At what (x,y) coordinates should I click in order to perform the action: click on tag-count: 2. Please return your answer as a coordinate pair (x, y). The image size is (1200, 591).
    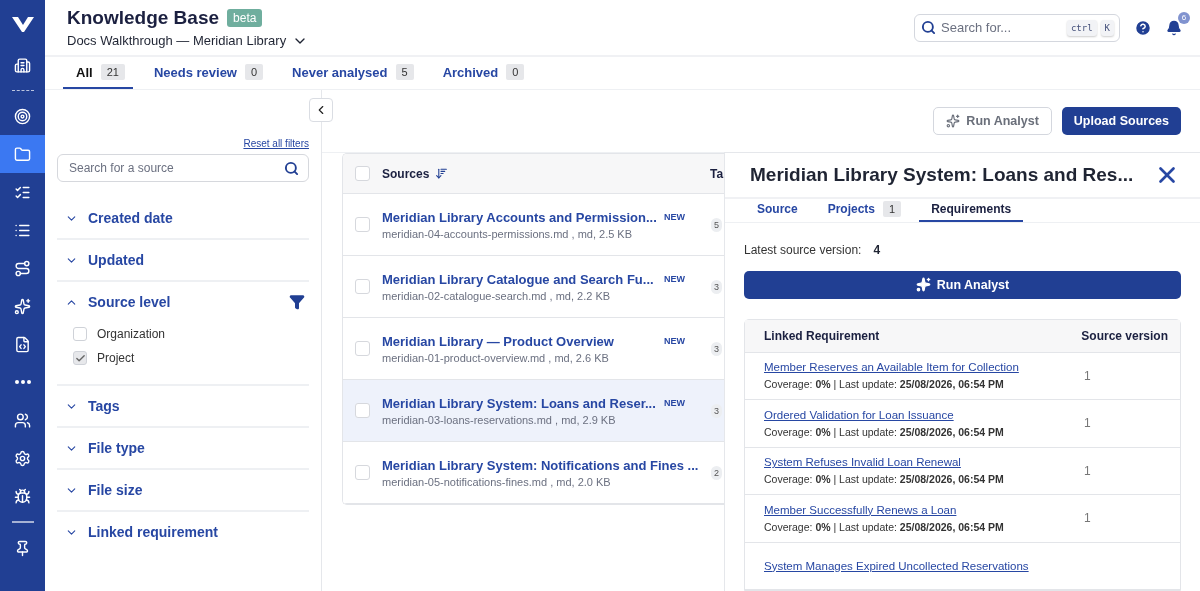
    Looking at the image, I should click on (716, 472).